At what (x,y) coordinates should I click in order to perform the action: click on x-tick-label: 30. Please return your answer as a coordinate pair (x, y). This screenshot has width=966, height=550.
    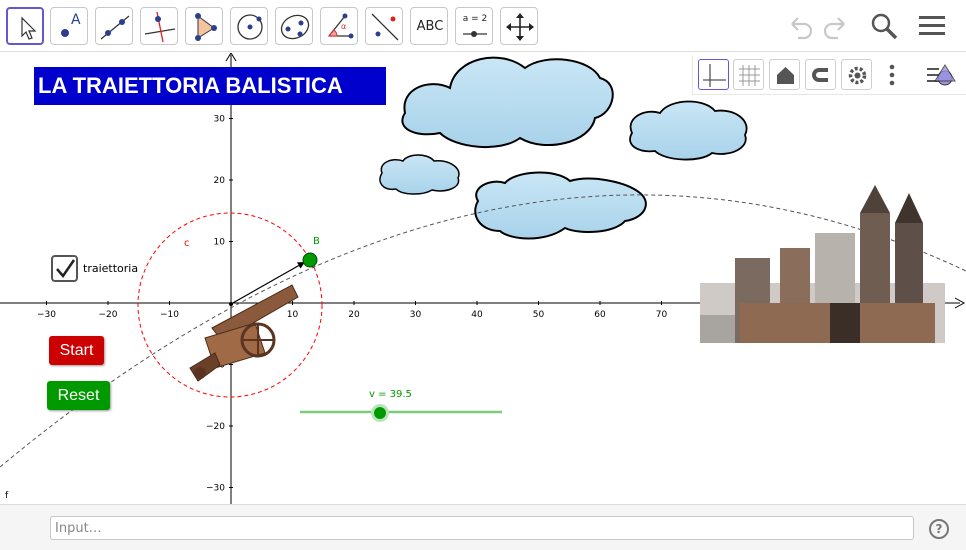
    Looking at the image, I should click on (416, 315).